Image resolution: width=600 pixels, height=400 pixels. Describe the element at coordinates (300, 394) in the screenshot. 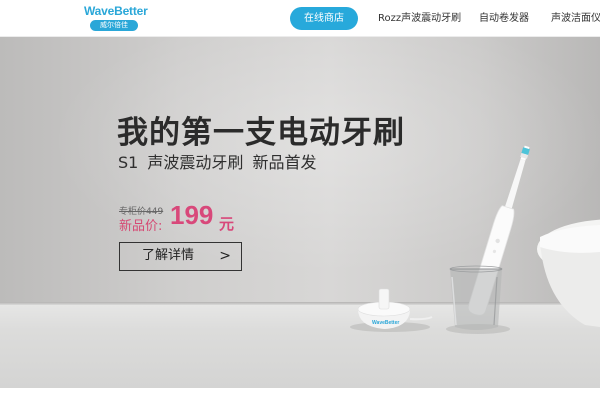

I see `page-bottom-strip` at that location.